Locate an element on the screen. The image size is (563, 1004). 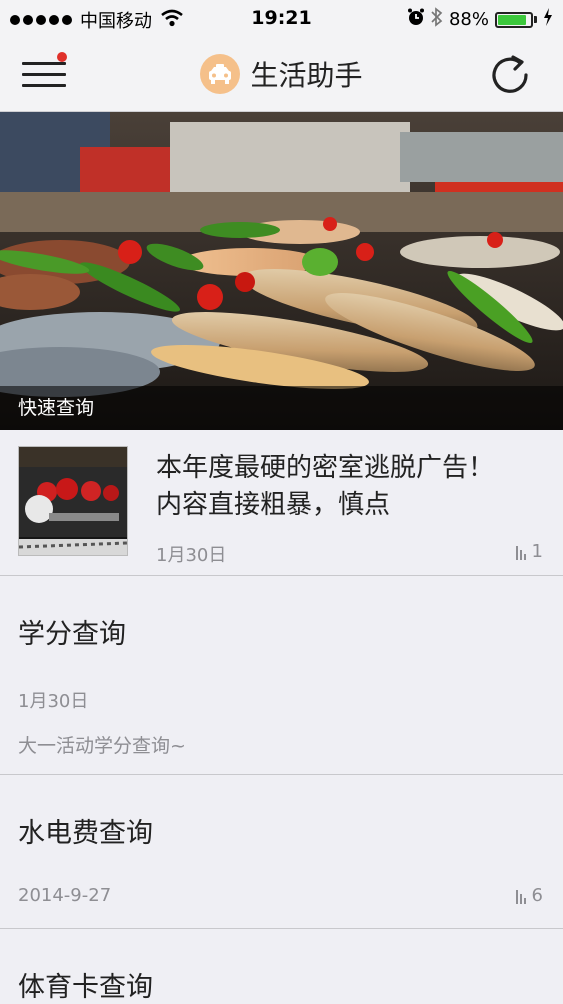
refresh-icon is located at coordinates (510, 74).